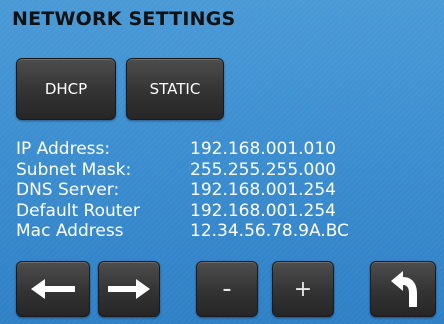 This screenshot has width=444, height=324. Describe the element at coordinates (269, 231) in the screenshot. I see `mac-address-value: 12.34.56.78.9A.BC` at that location.